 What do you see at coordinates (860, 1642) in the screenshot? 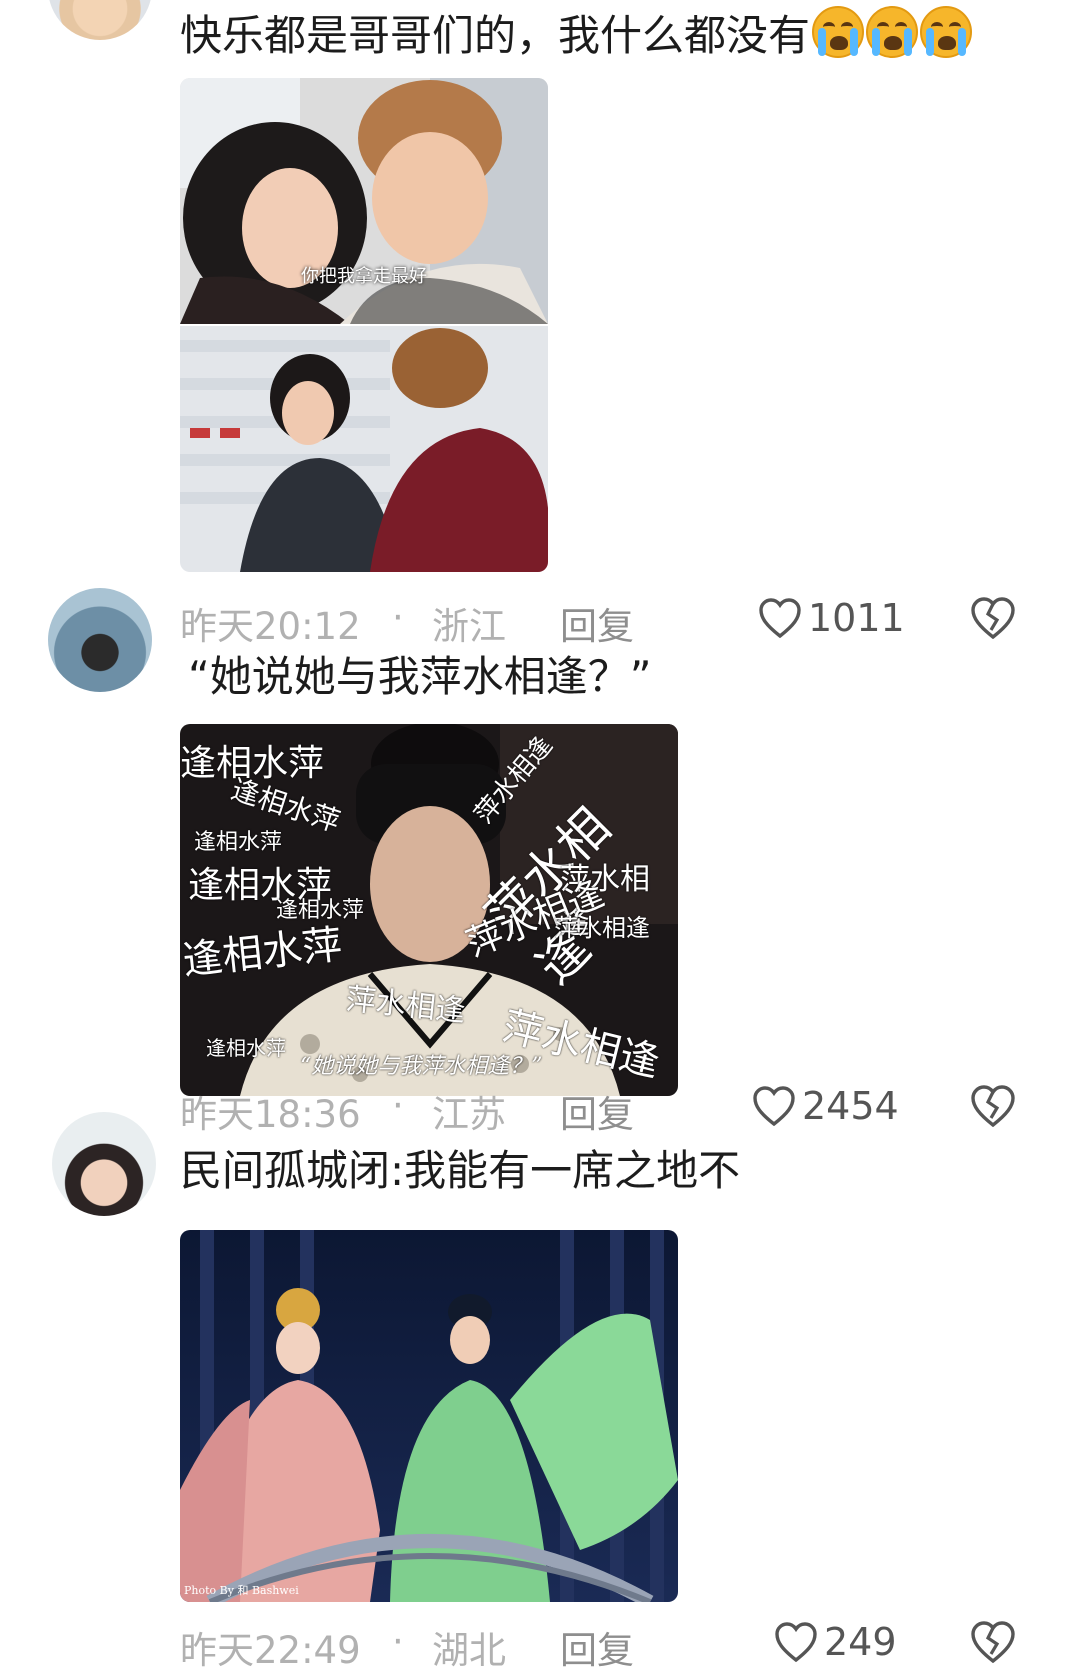
I see `like-count: 249` at bounding box center [860, 1642].